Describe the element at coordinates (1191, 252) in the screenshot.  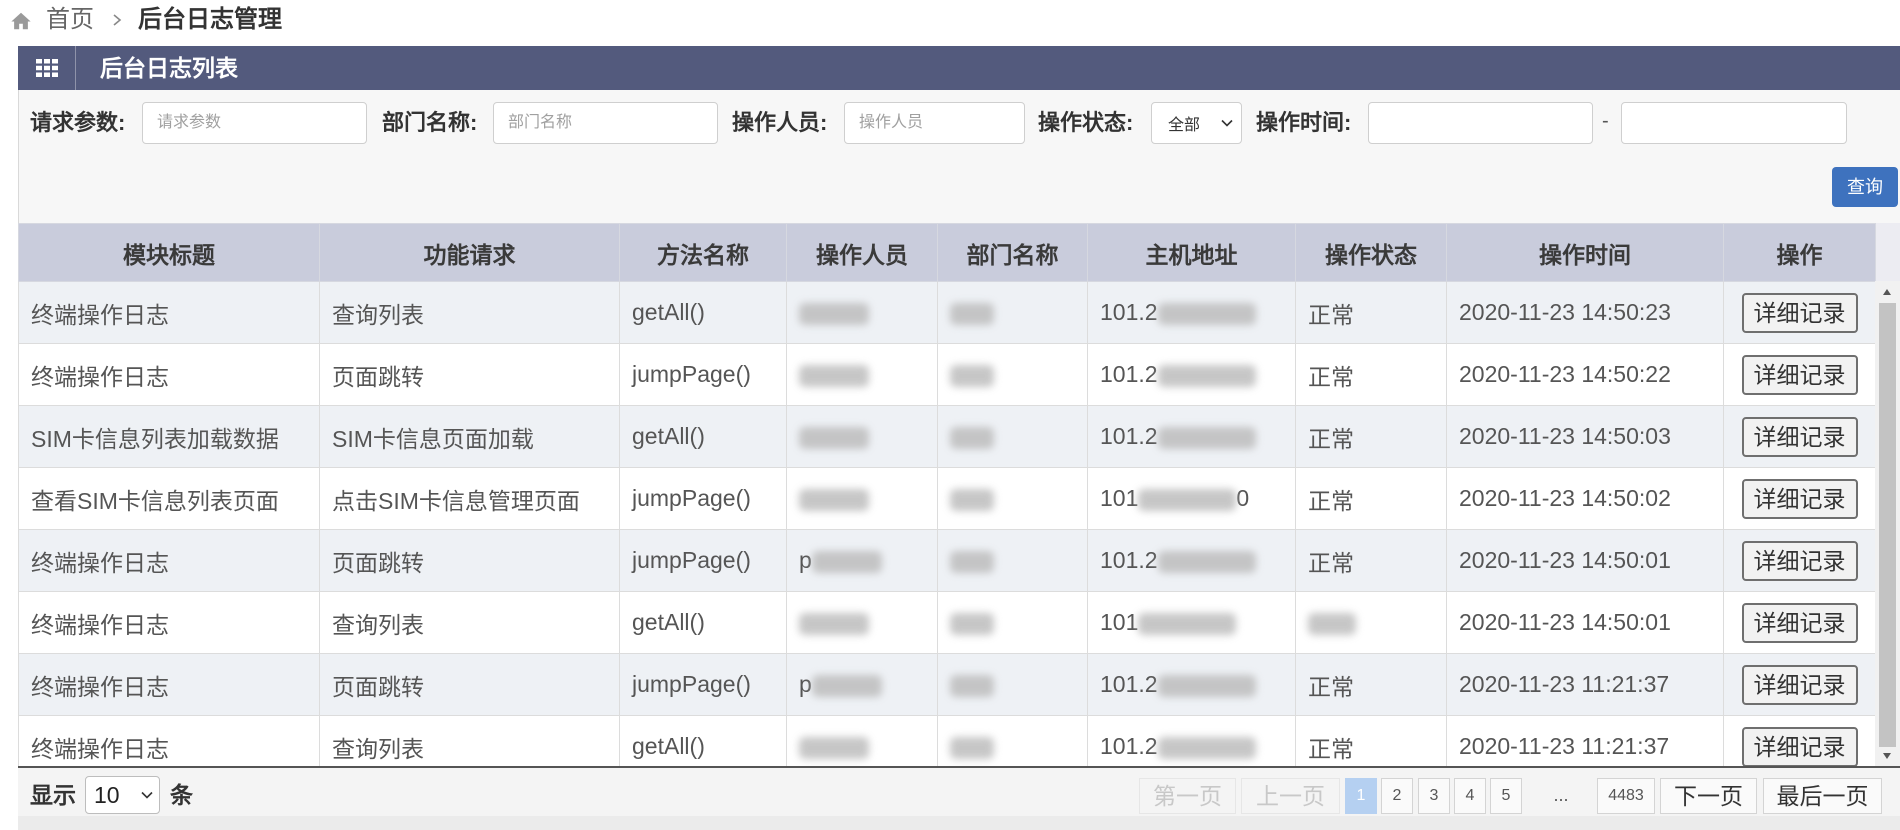
I see `column-header-host: 主机地址` at that location.